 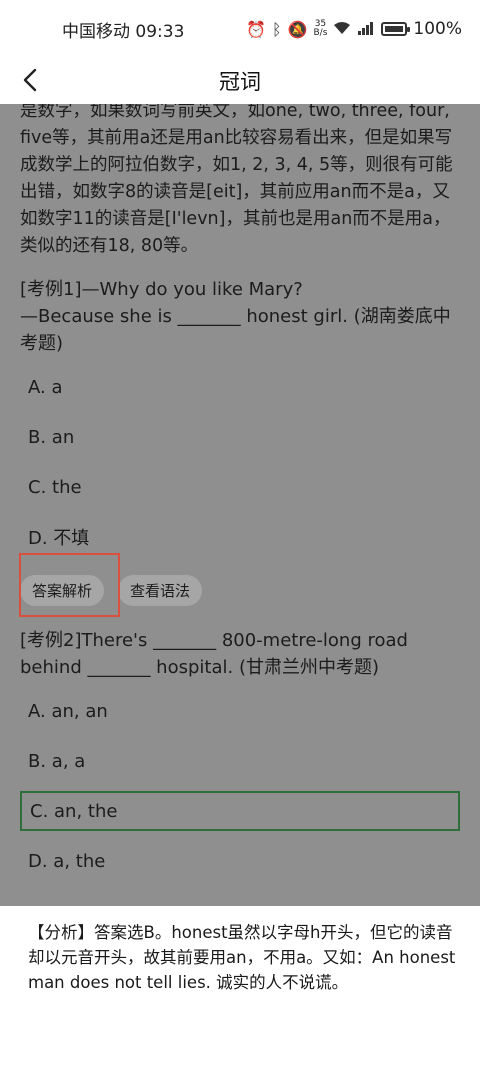 I want to click on wifi-icon, so click(x=342, y=29).